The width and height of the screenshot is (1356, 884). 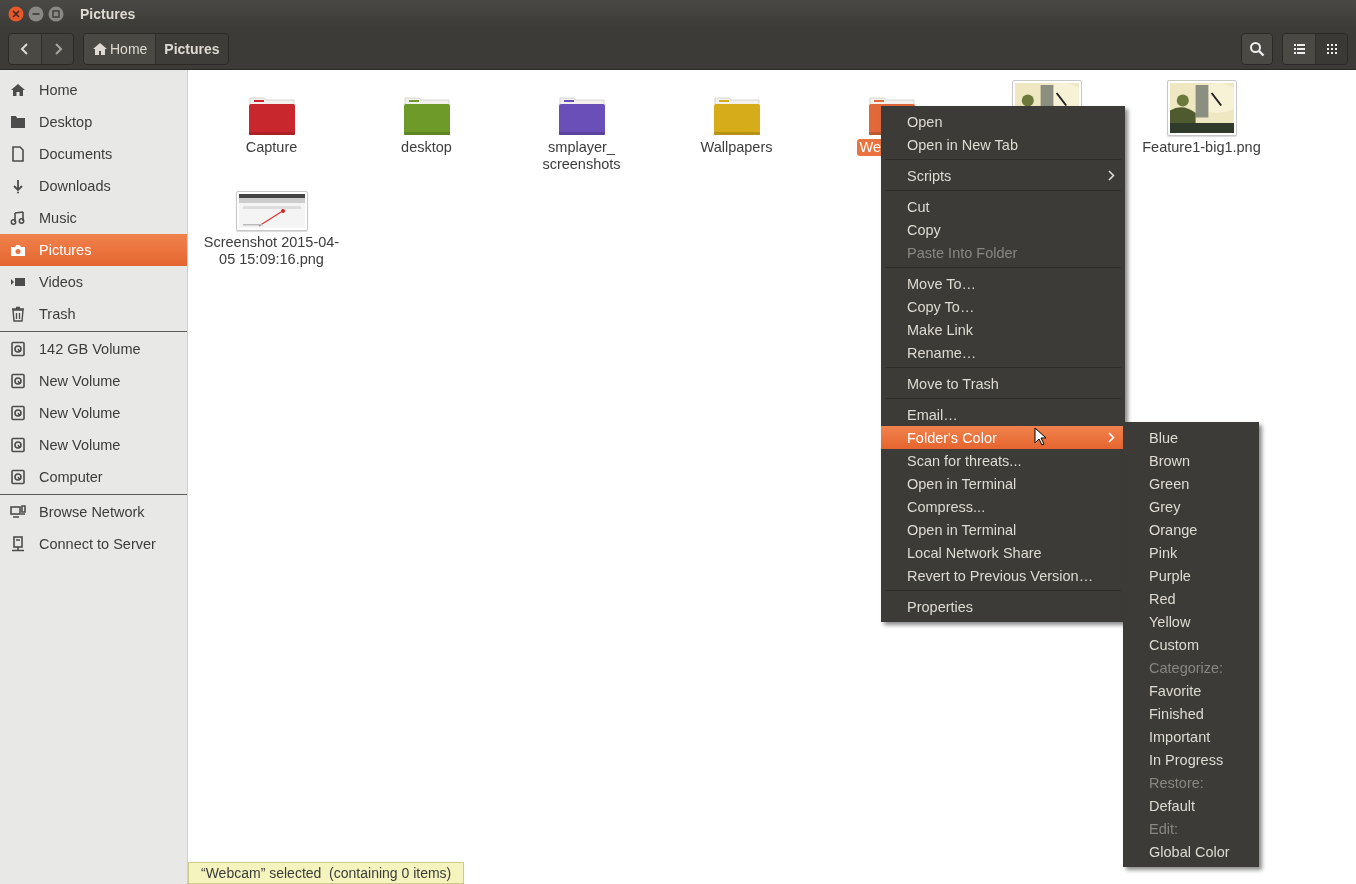 What do you see at coordinates (1003, 121) in the screenshot?
I see `menu-item: Open` at bounding box center [1003, 121].